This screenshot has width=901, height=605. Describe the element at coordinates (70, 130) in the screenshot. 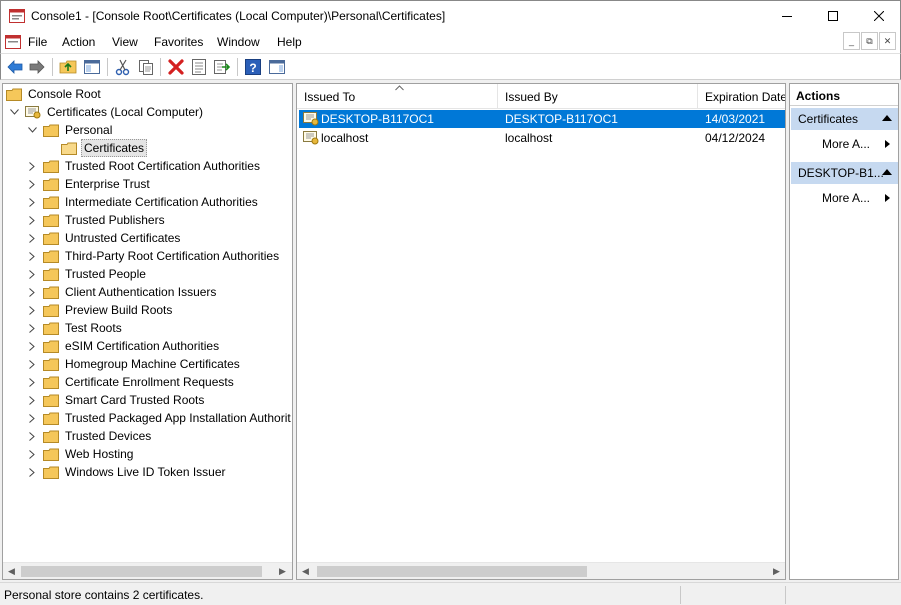

I see `tree-item-personal: Personal` at that location.